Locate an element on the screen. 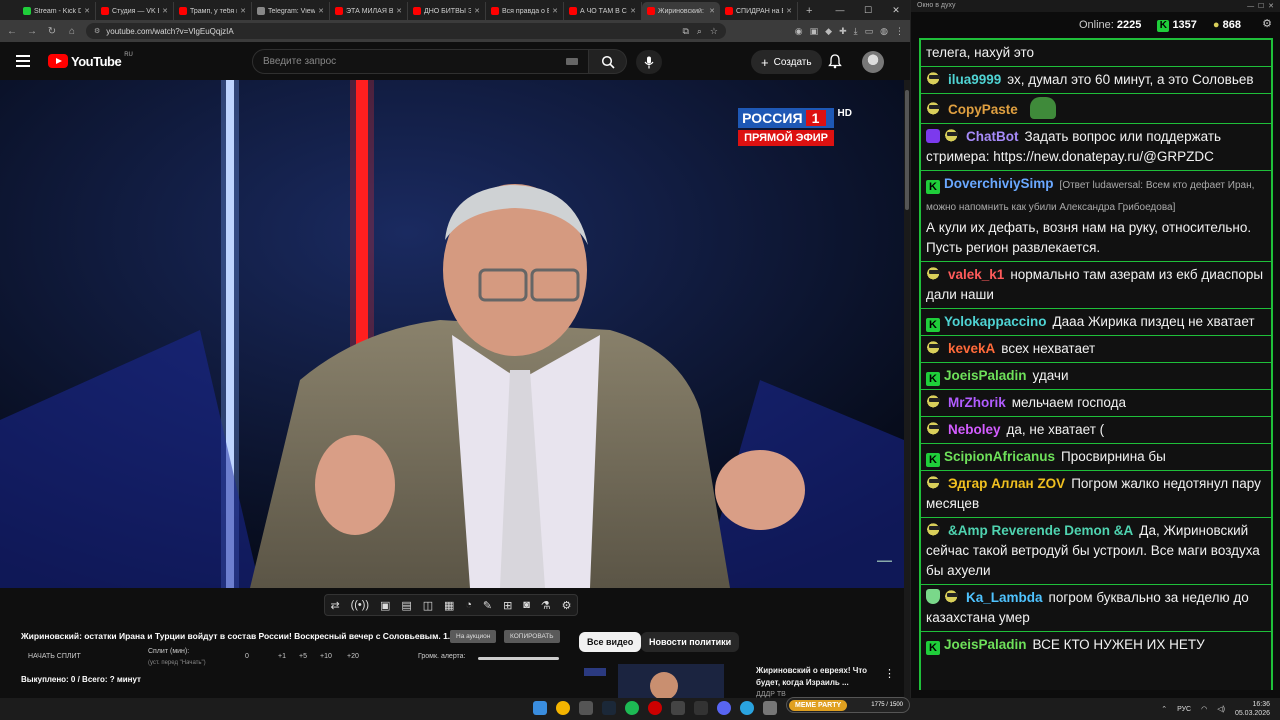  discord-icon is located at coordinates (724, 708).